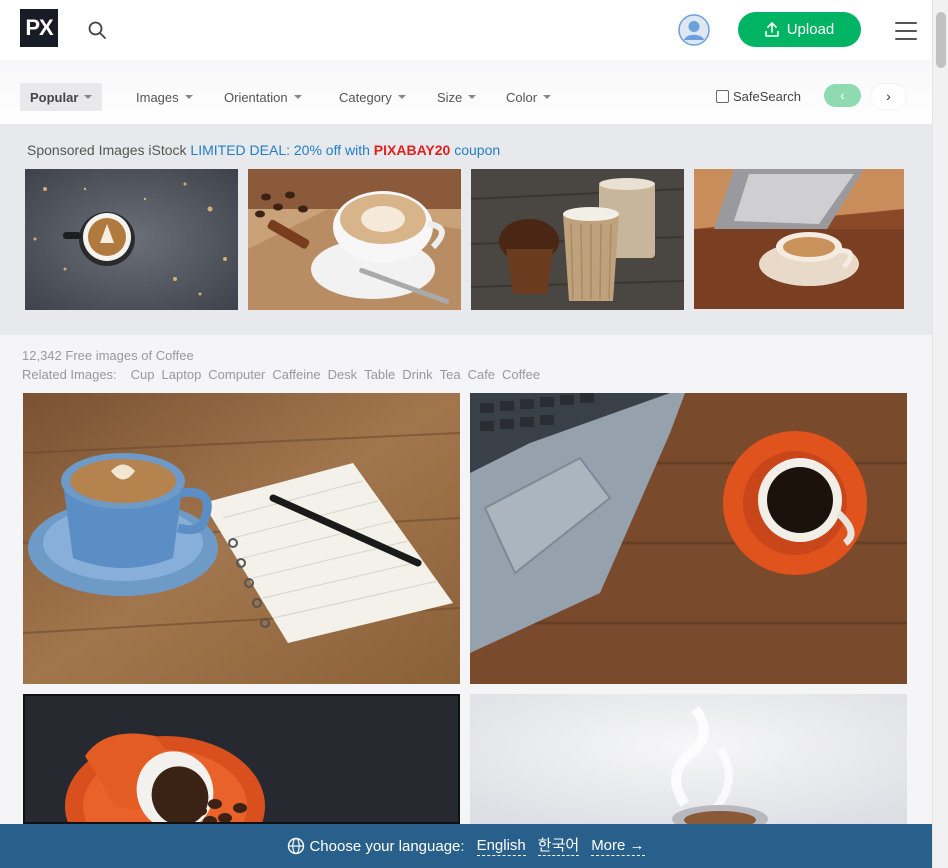  What do you see at coordinates (343, 374) in the screenshot?
I see `related-tag: Desk` at bounding box center [343, 374].